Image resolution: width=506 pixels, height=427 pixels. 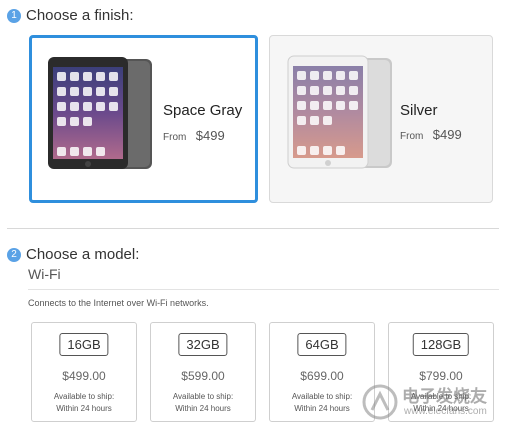 I want to click on step2-title: Choose a model:, so click(x=83, y=254).